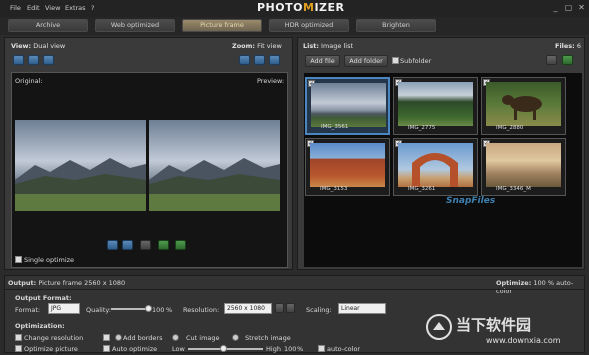 The height and width of the screenshot is (355, 589). Describe the element at coordinates (366, 61) in the screenshot. I see `add-folder-button: Add folder` at that location.